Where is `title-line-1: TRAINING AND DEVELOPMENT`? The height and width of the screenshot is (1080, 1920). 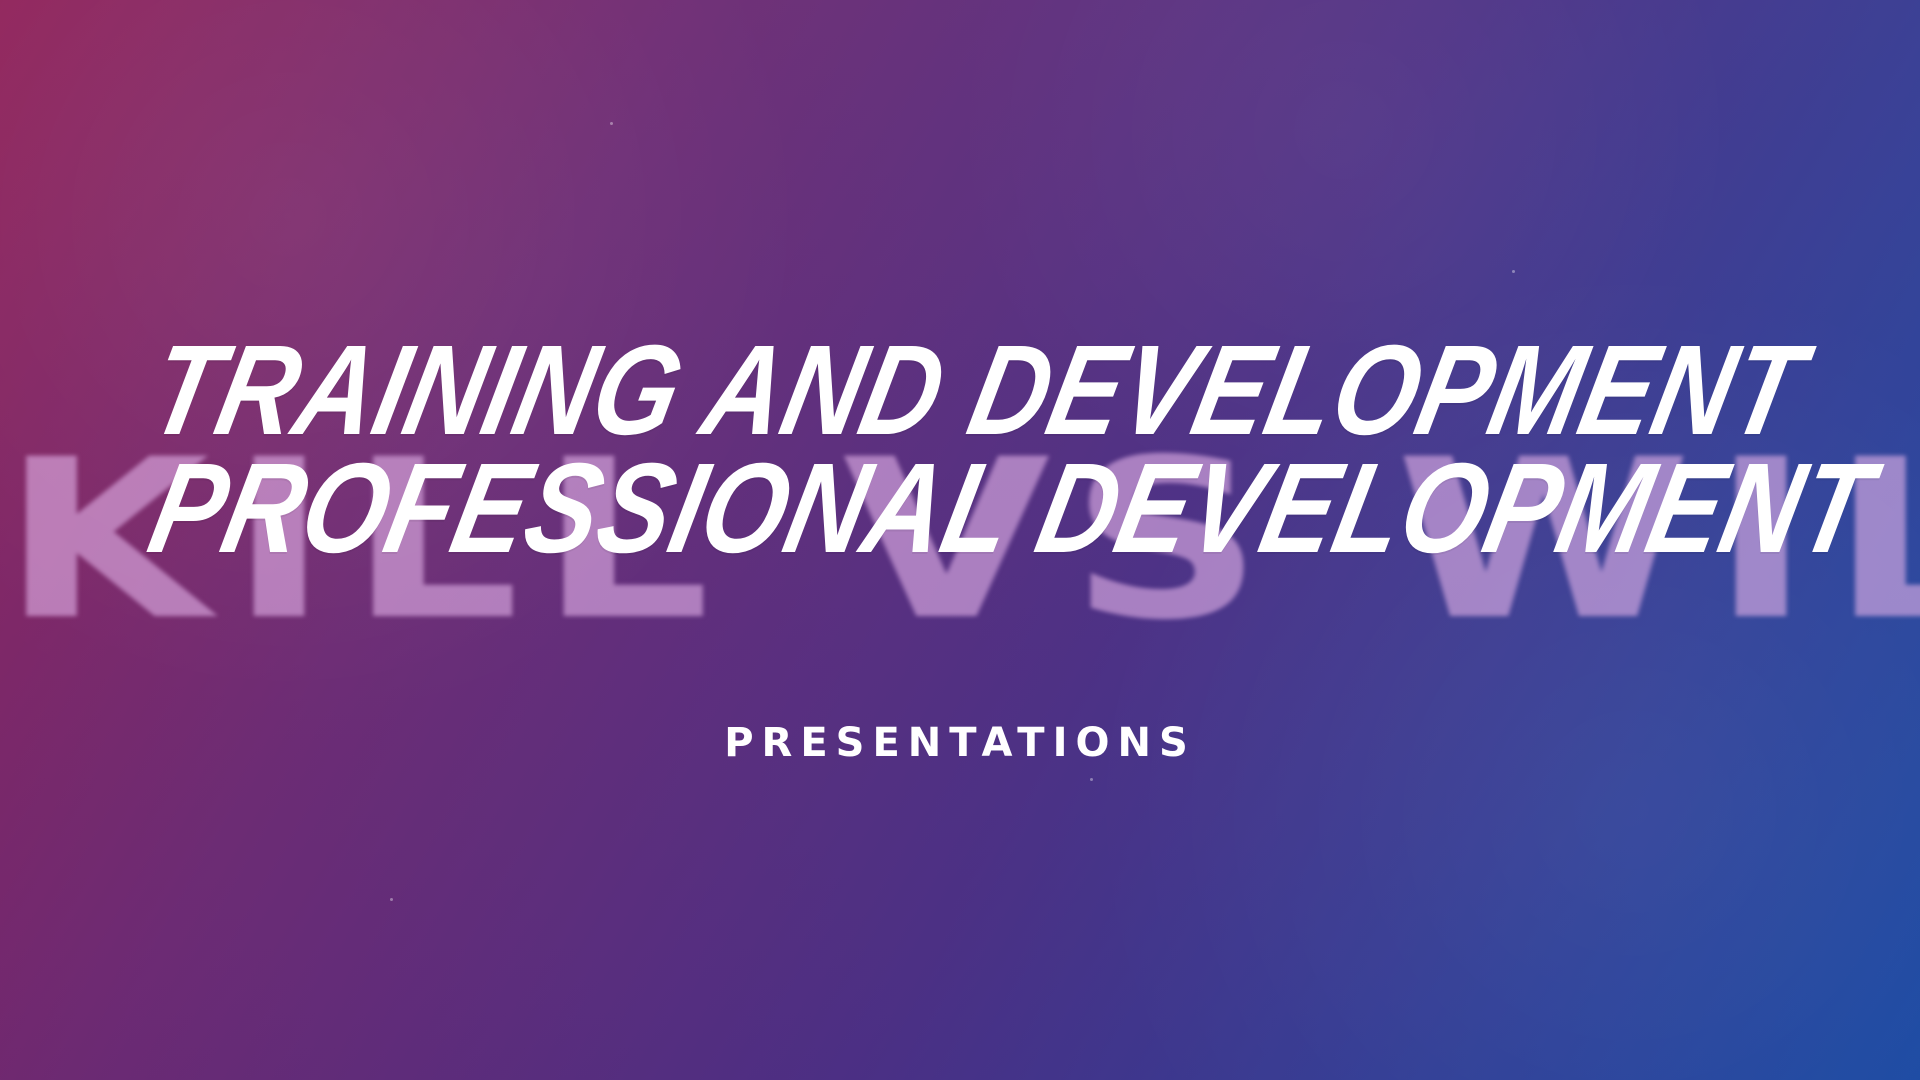 title-line-1: TRAINING AND DEVELOPMENT is located at coordinates (977, 390).